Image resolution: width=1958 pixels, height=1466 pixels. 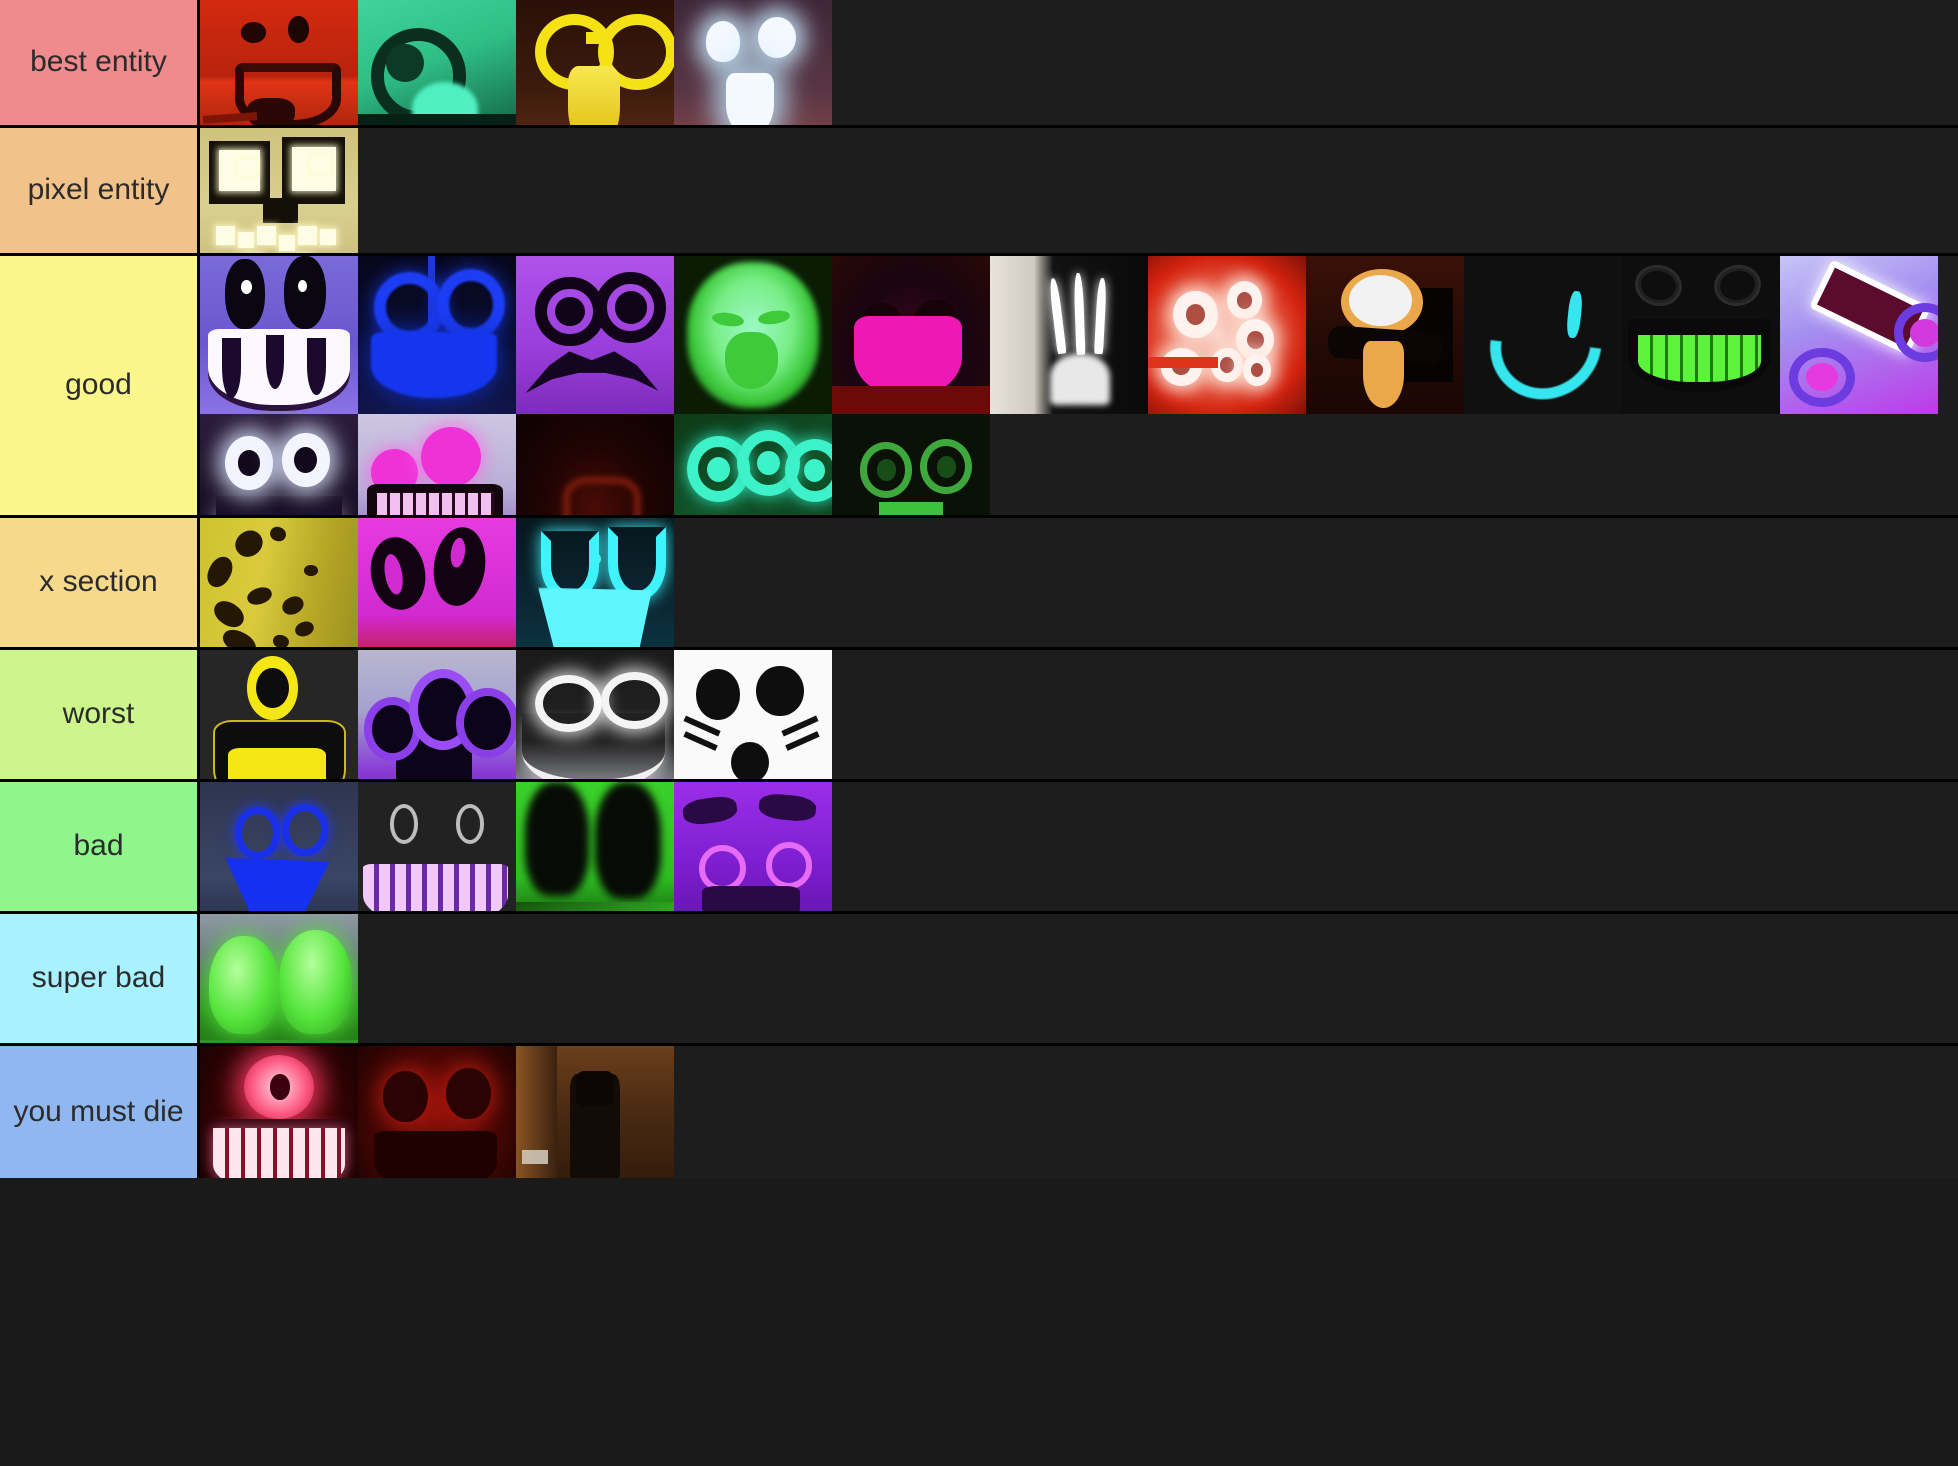 I want to click on teal-ring-entity, so click(x=753, y=464).